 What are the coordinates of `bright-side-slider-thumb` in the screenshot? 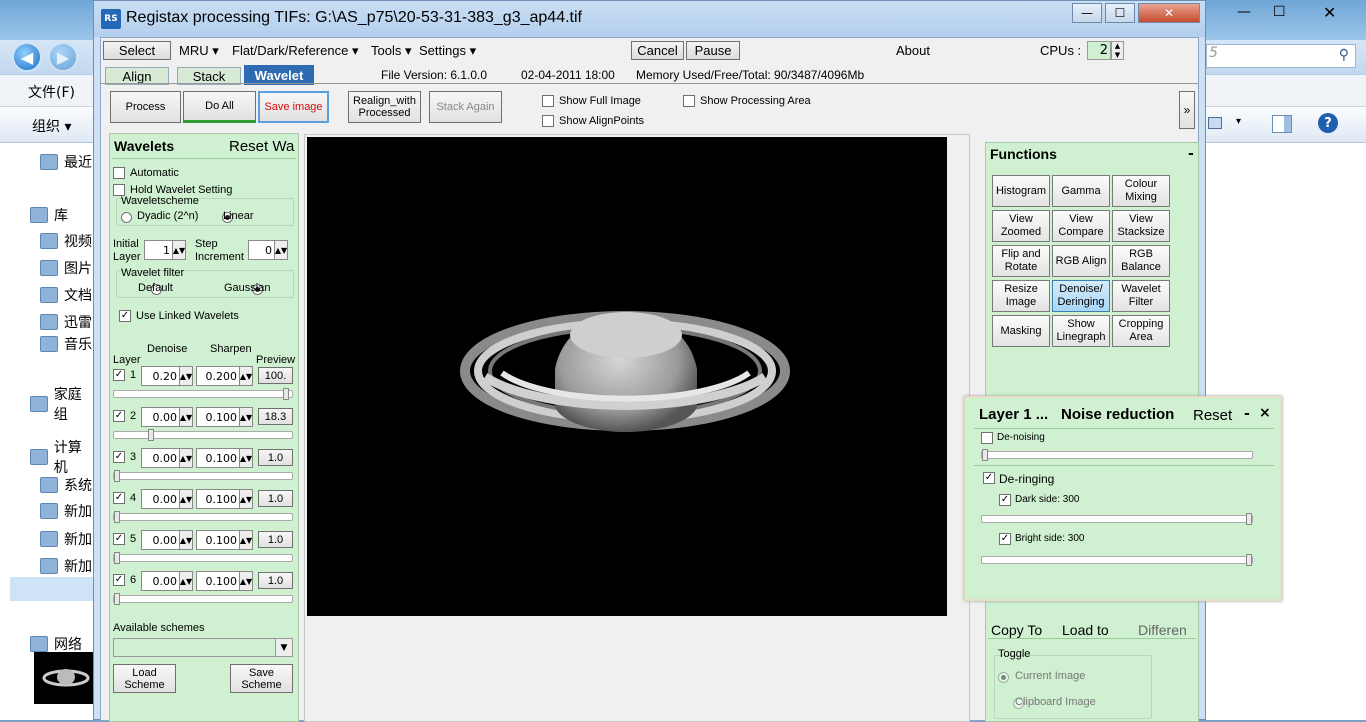 It's located at (1249, 560).